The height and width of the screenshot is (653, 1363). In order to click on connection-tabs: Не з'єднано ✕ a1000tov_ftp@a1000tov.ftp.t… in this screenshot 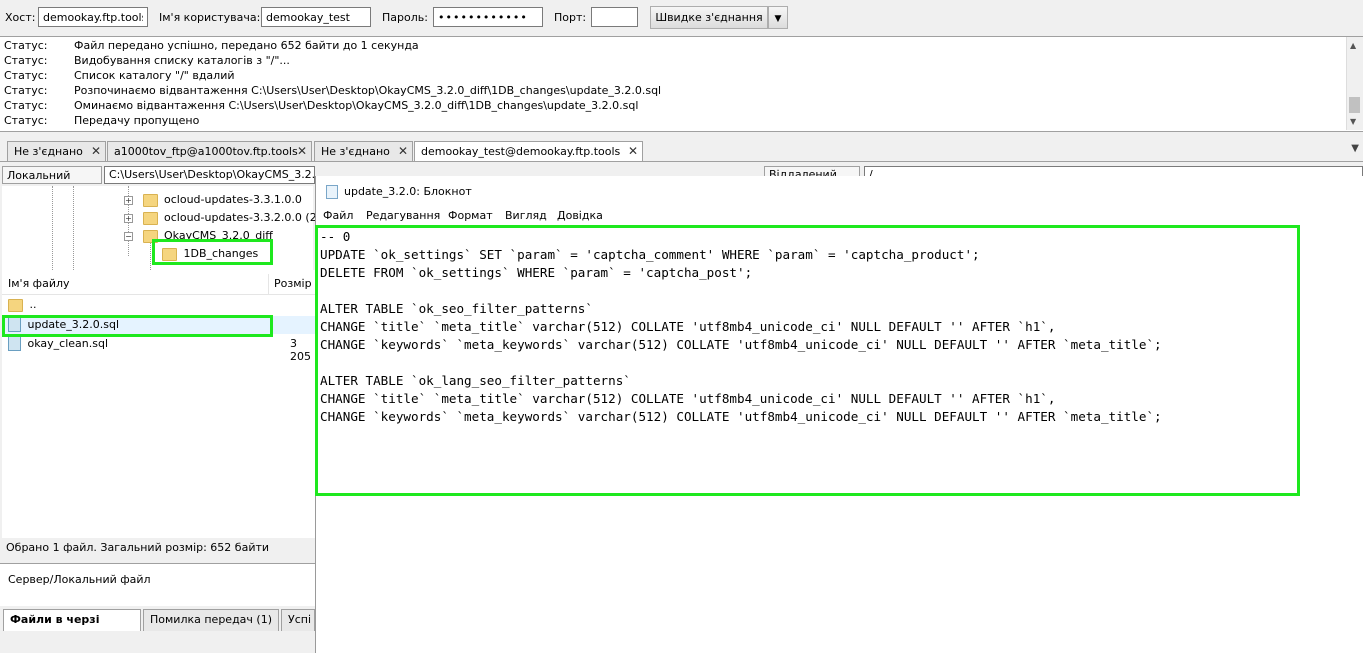, I will do `click(681, 151)`.